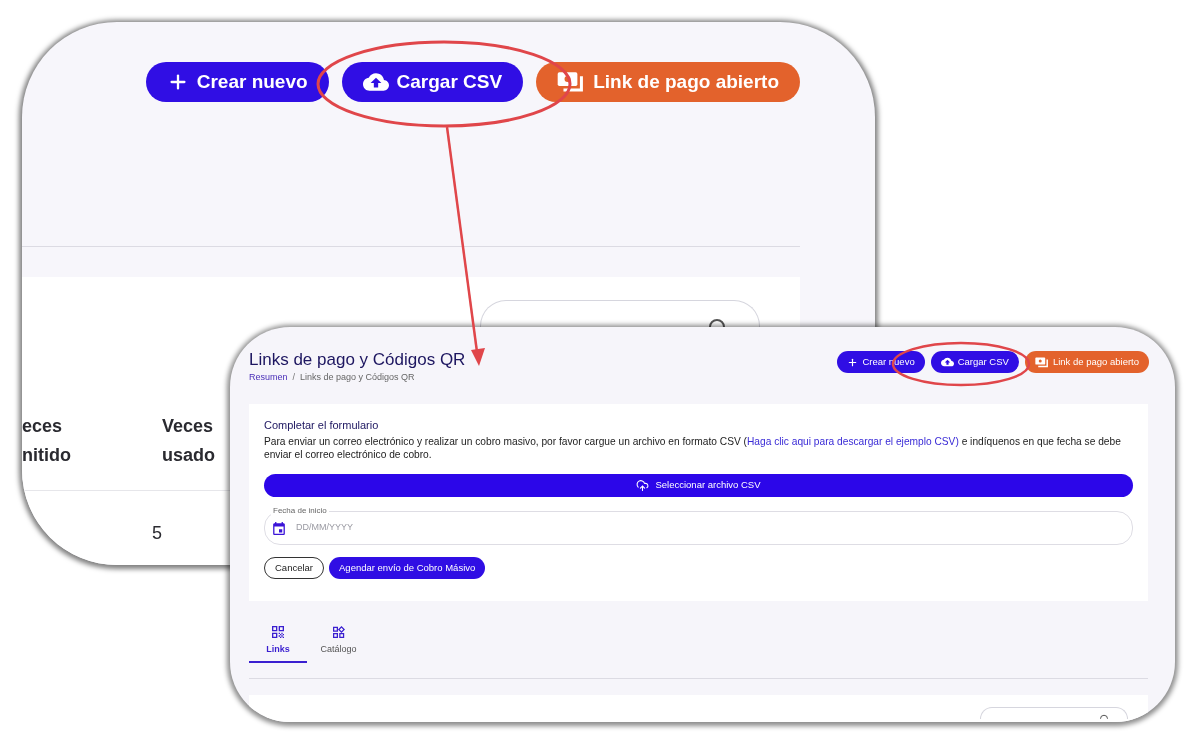  What do you see at coordinates (300, 510) in the screenshot?
I see `field-label: Fecha de inicio` at bounding box center [300, 510].